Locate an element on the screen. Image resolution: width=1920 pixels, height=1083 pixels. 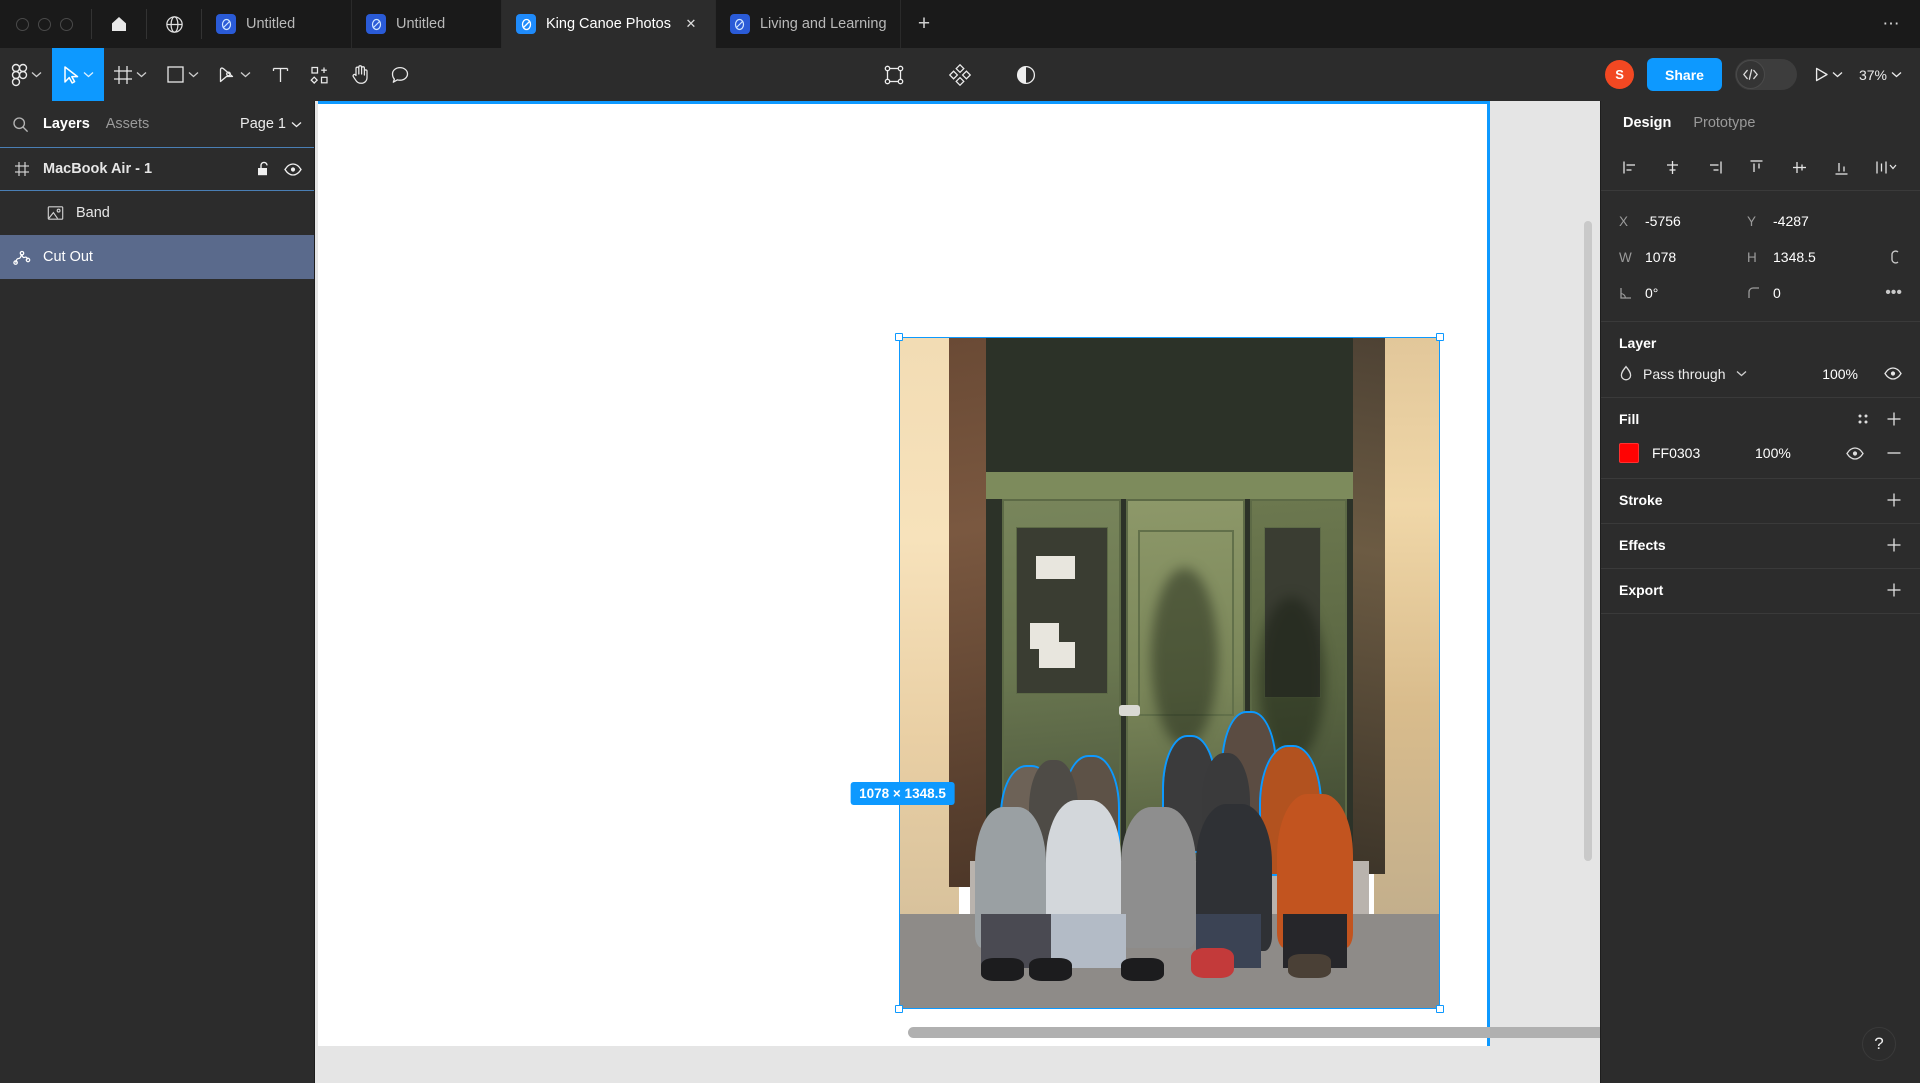
blend-mode-selector: Pass through is located at coordinates (1683, 373).